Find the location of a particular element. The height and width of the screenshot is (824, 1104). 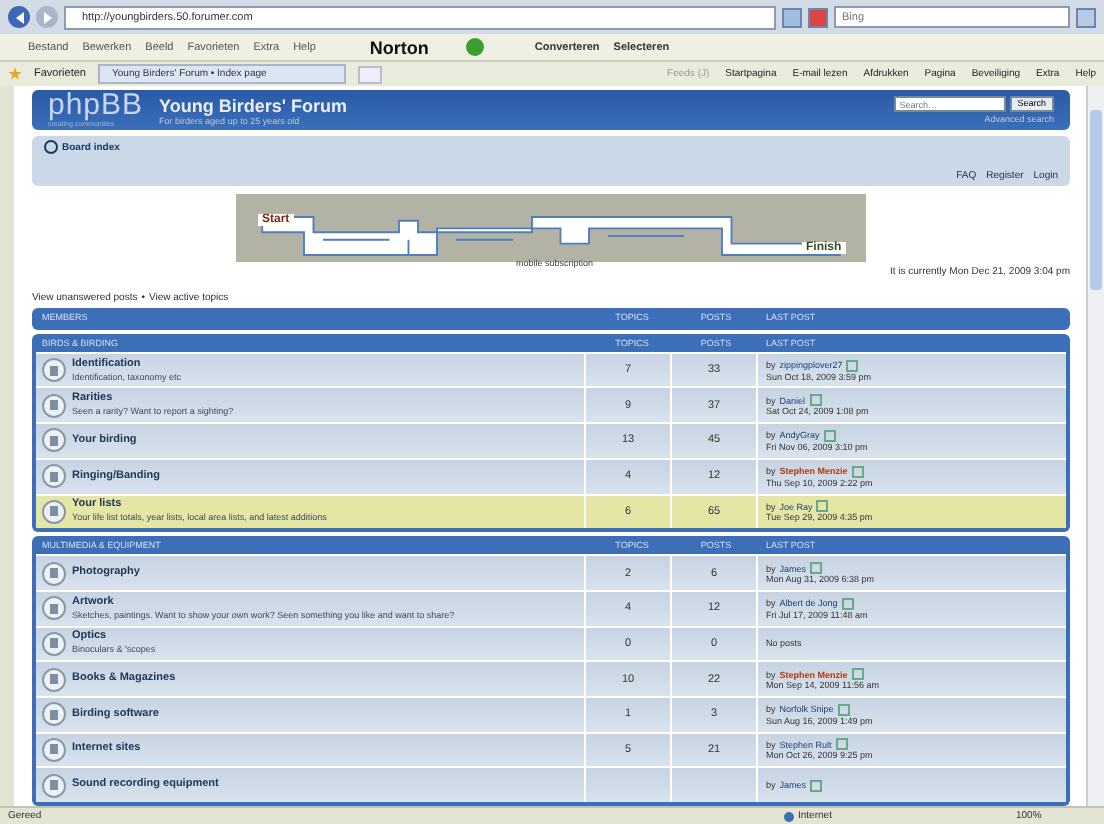

globe-icon is located at coordinates (789, 816).